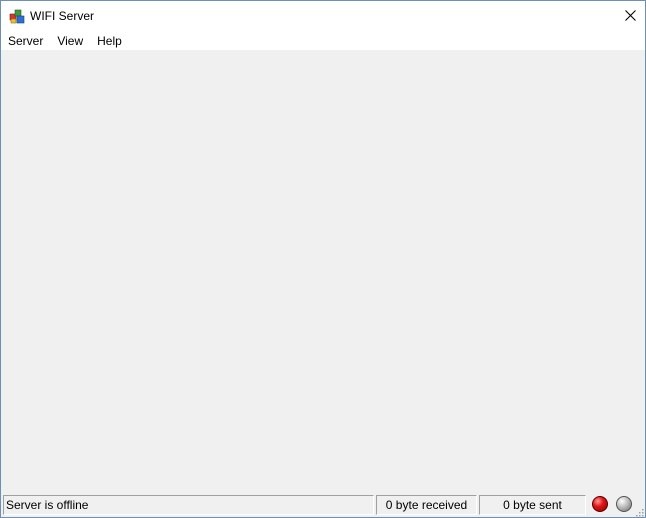 The image size is (646, 518). What do you see at coordinates (188, 505) in the screenshot?
I see `status-panel-server: Server is offline` at bounding box center [188, 505].